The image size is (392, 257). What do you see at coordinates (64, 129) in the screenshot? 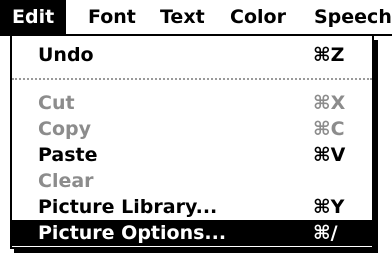
I see `menu-item-label: Copy` at bounding box center [64, 129].